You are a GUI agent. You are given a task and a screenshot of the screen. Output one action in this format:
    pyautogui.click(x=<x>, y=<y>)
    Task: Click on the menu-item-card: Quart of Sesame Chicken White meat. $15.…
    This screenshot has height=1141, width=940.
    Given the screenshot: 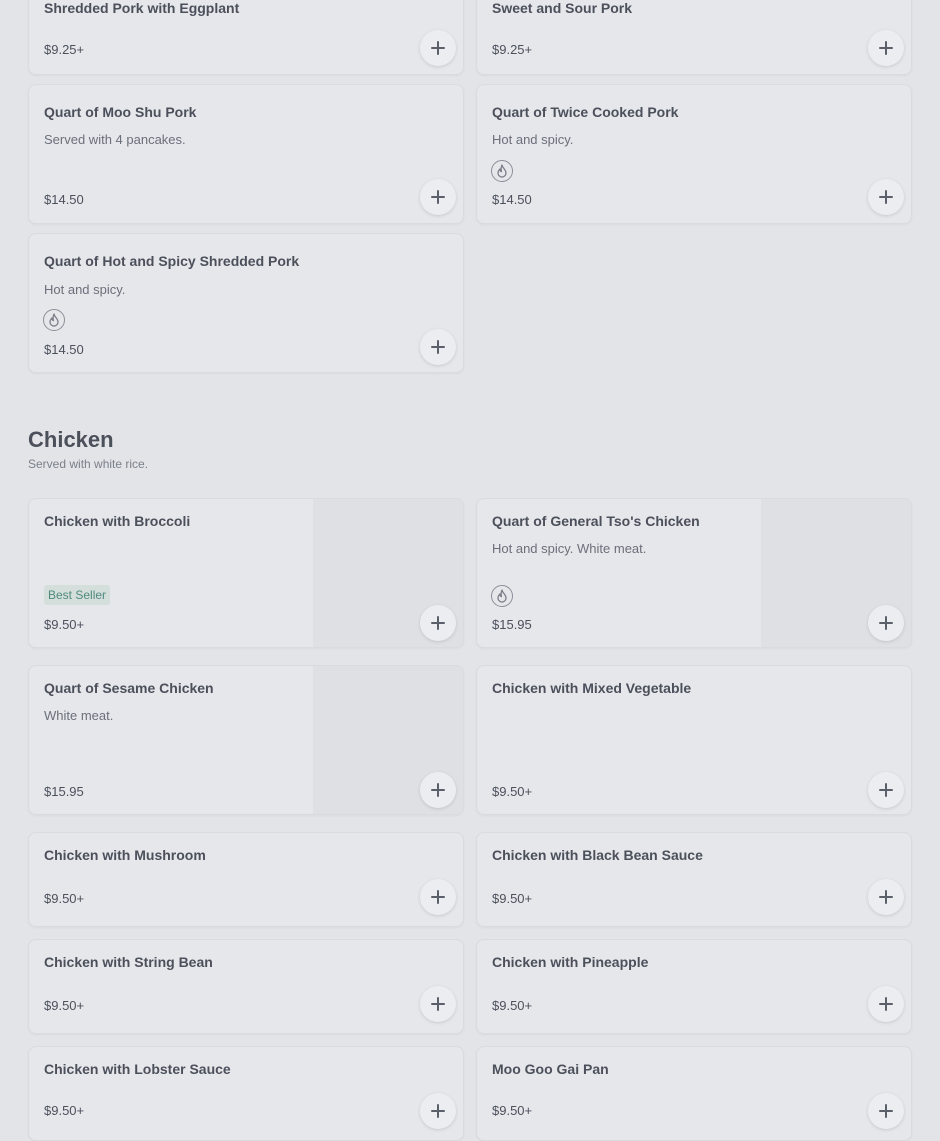 What is the action you would take?
    pyautogui.click(x=246, y=740)
    